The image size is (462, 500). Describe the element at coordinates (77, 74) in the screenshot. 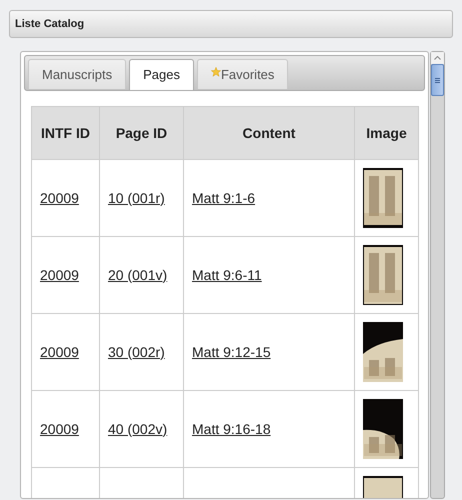

I see `tab: Manuscripts` at that location.